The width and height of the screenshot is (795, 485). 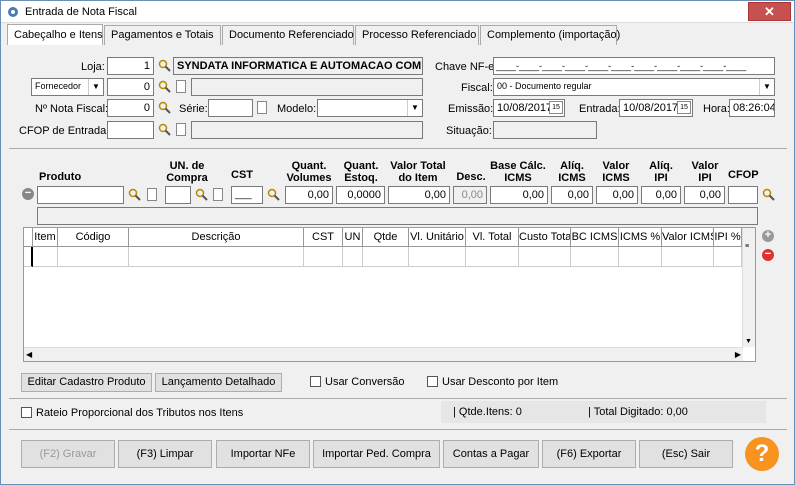 I want to click on usar-conversao-checkbox, so click(x=315, y=381).